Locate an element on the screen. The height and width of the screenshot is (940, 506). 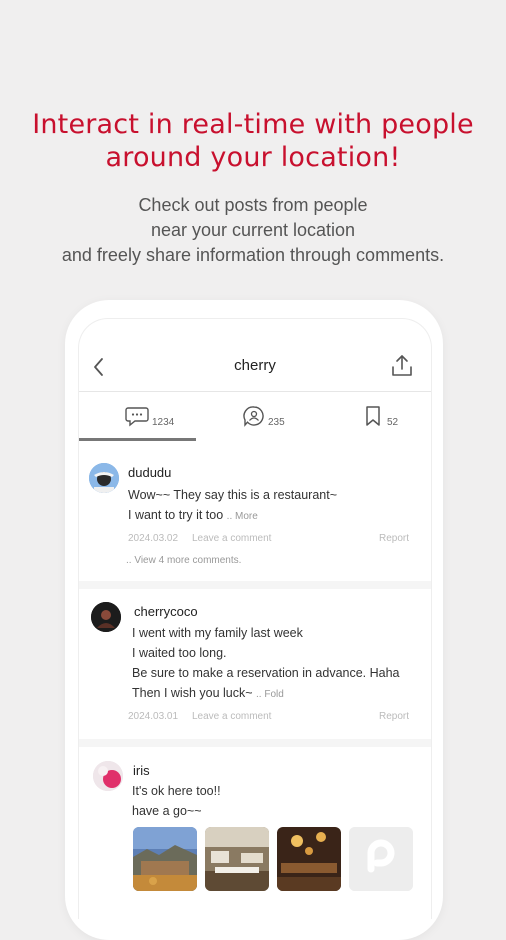
post-item: iris It's ok here too!! have a go~~ is located at coordinates (255, 832).